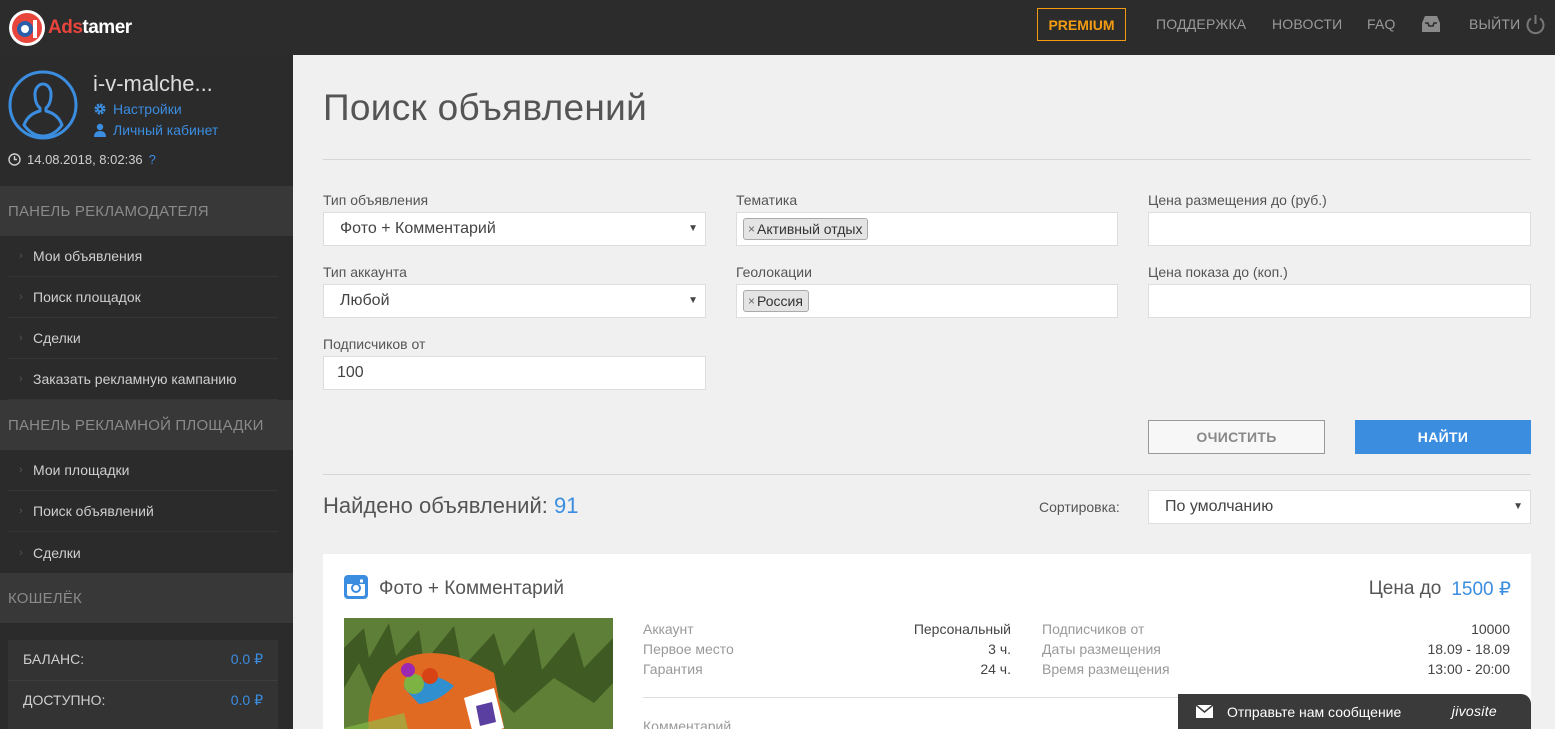 This screenshot has height=729, width=1555. What do you see at coordinates (14, 159) in the screenshot?
I see `clock-icon` at bounding box center [14, 159].